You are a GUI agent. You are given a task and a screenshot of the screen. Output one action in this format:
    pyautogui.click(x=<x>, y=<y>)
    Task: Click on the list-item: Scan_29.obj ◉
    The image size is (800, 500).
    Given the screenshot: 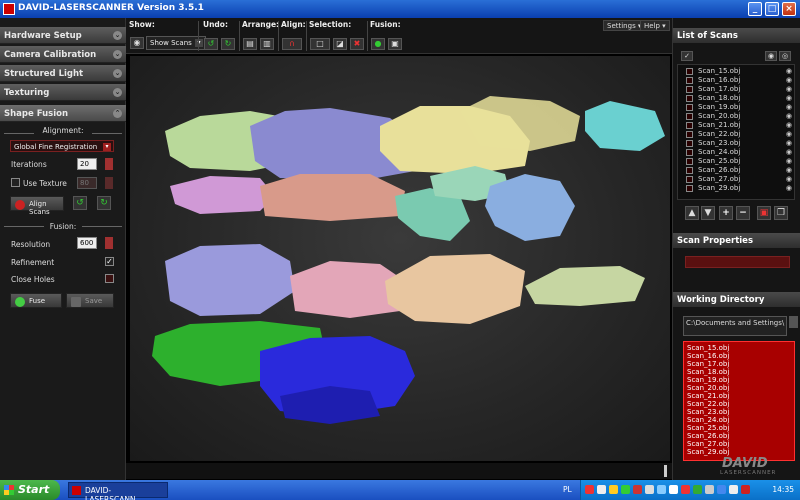 What is the action you would take?
    pyautogui.click(x=737, y=188)
    